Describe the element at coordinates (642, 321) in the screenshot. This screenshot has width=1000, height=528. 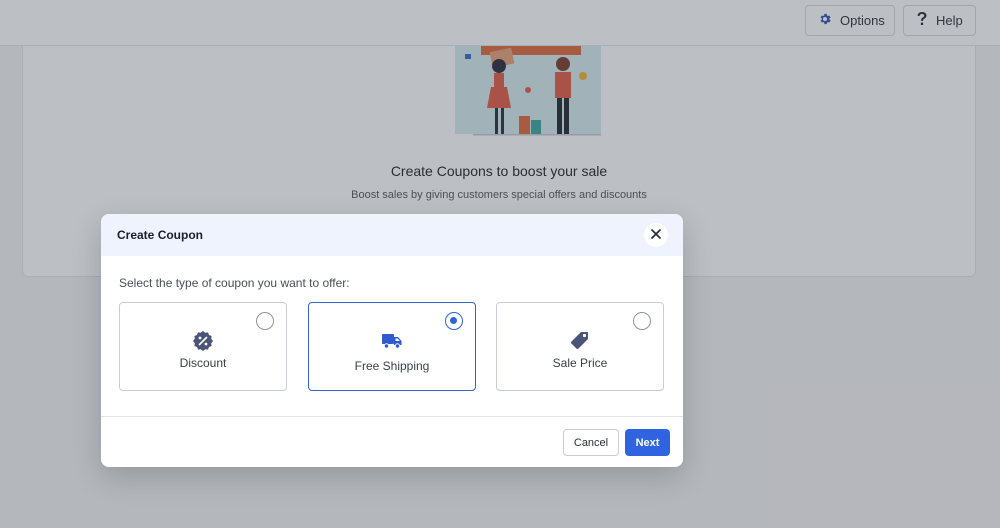
I see `radio-sale-price` at that location.